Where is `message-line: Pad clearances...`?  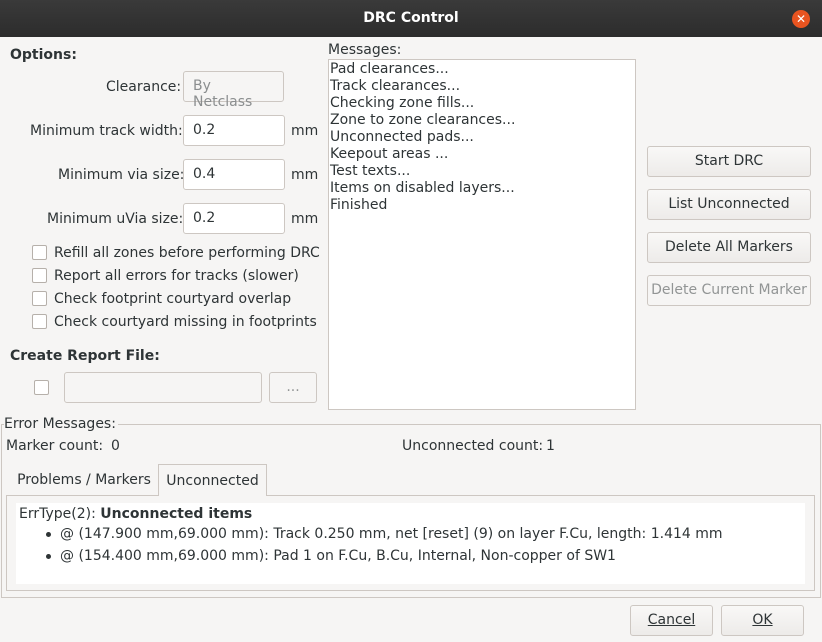
message-line: Pad clearances... is located at coordinates (389, 69).